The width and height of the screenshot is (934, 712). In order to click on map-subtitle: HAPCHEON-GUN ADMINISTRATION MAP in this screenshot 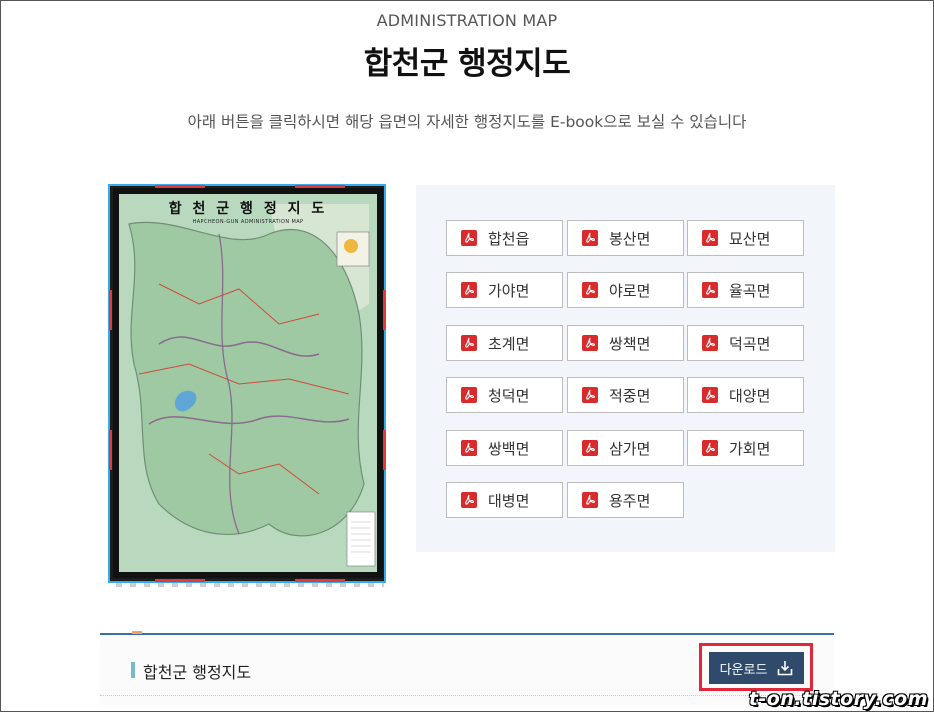, I will do `click(248, 222)`.